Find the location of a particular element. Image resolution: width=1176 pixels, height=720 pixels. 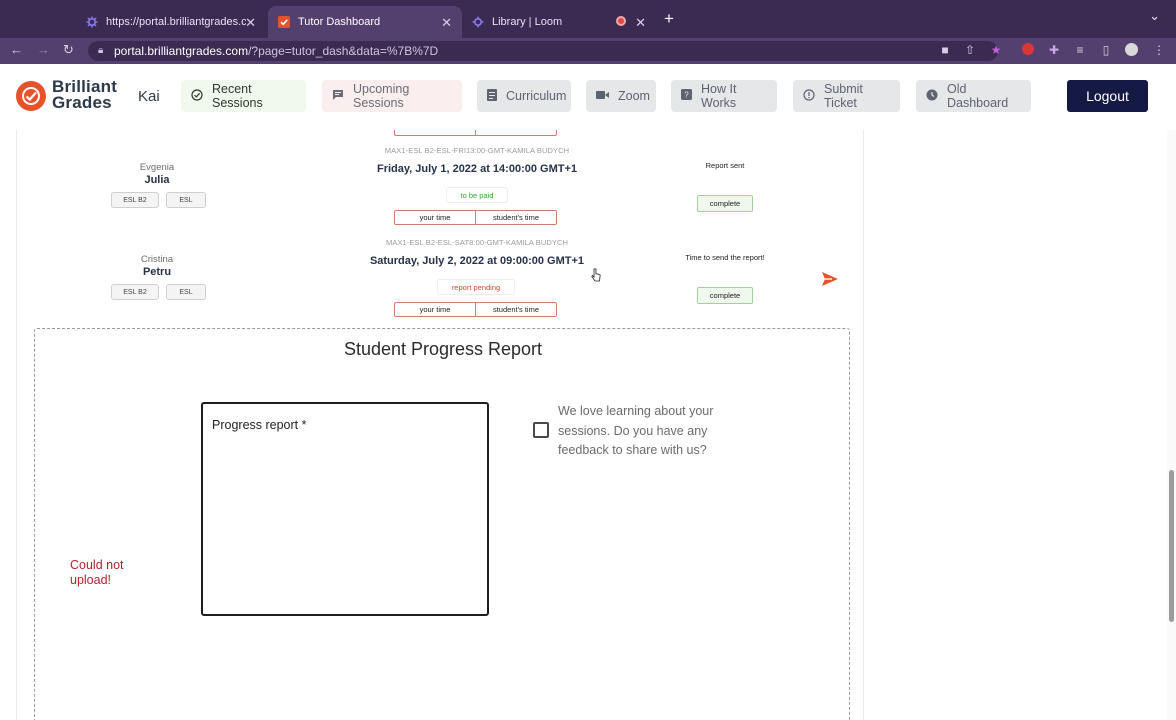

chevron-down-icon: ⌄ is located at coordinates (1154, 16).